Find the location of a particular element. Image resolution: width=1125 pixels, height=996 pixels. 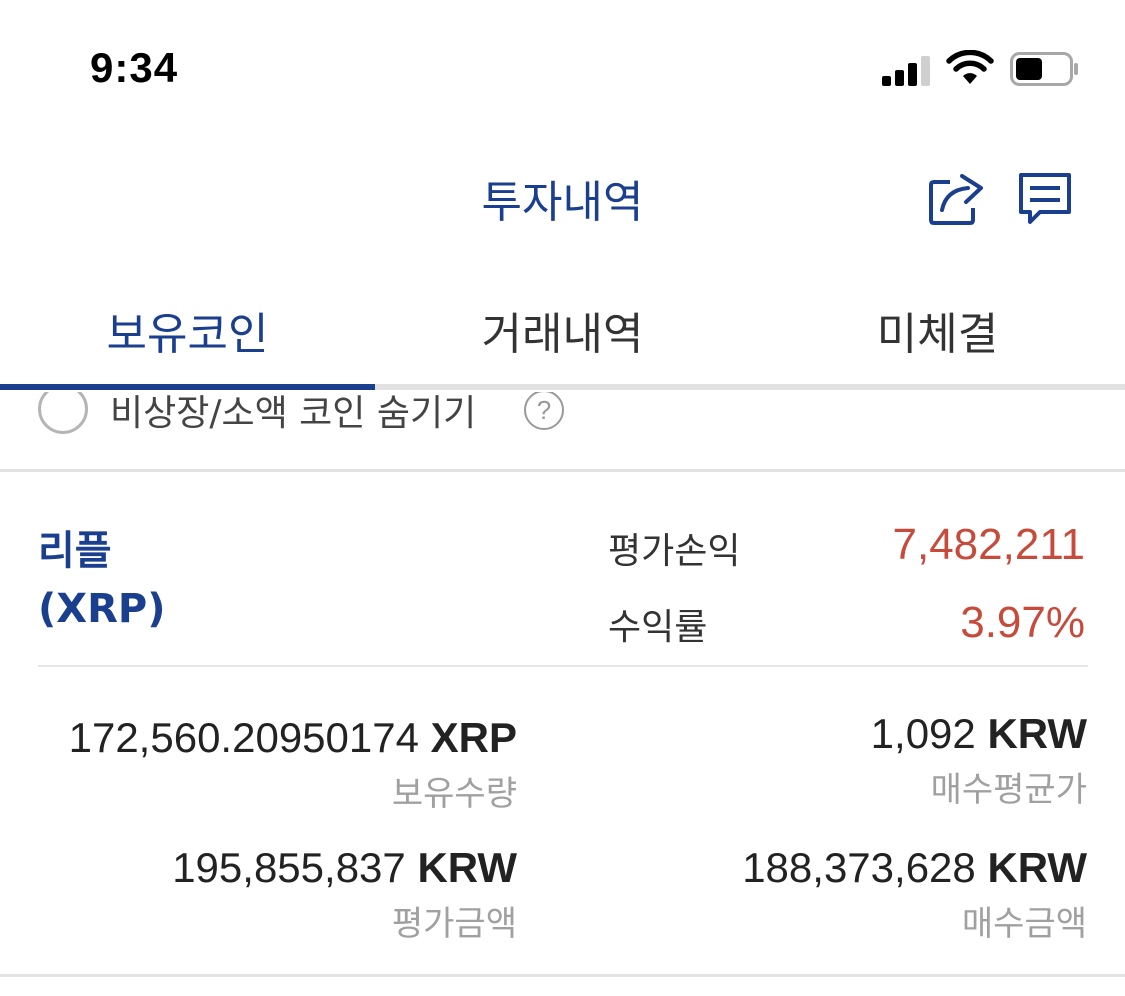

return-rate-label: 수익률 is located at coordinates (658, 627).